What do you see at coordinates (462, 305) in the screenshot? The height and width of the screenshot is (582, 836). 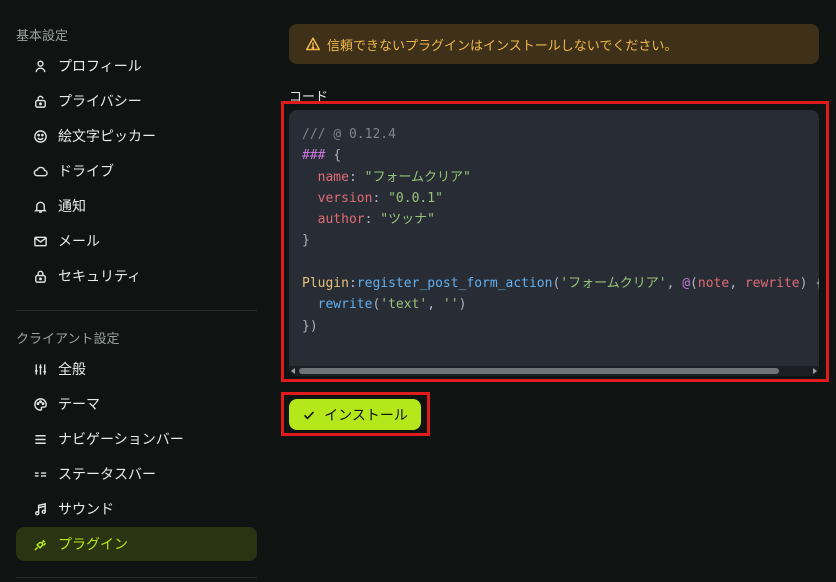 I see `code-token: )` at bounding box center [462, 305].